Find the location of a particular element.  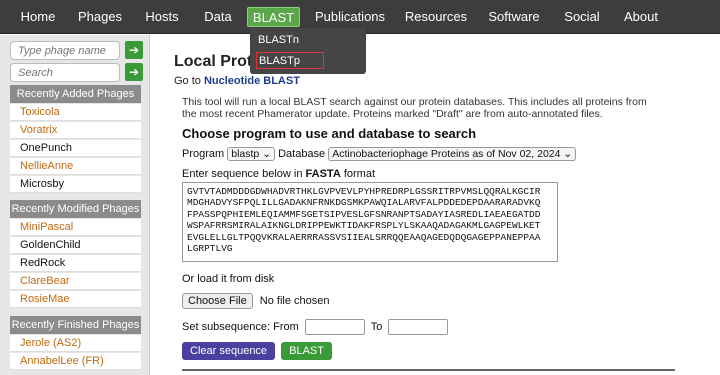

program-select: blastp ⌄ is located at coordinates (251, 154).